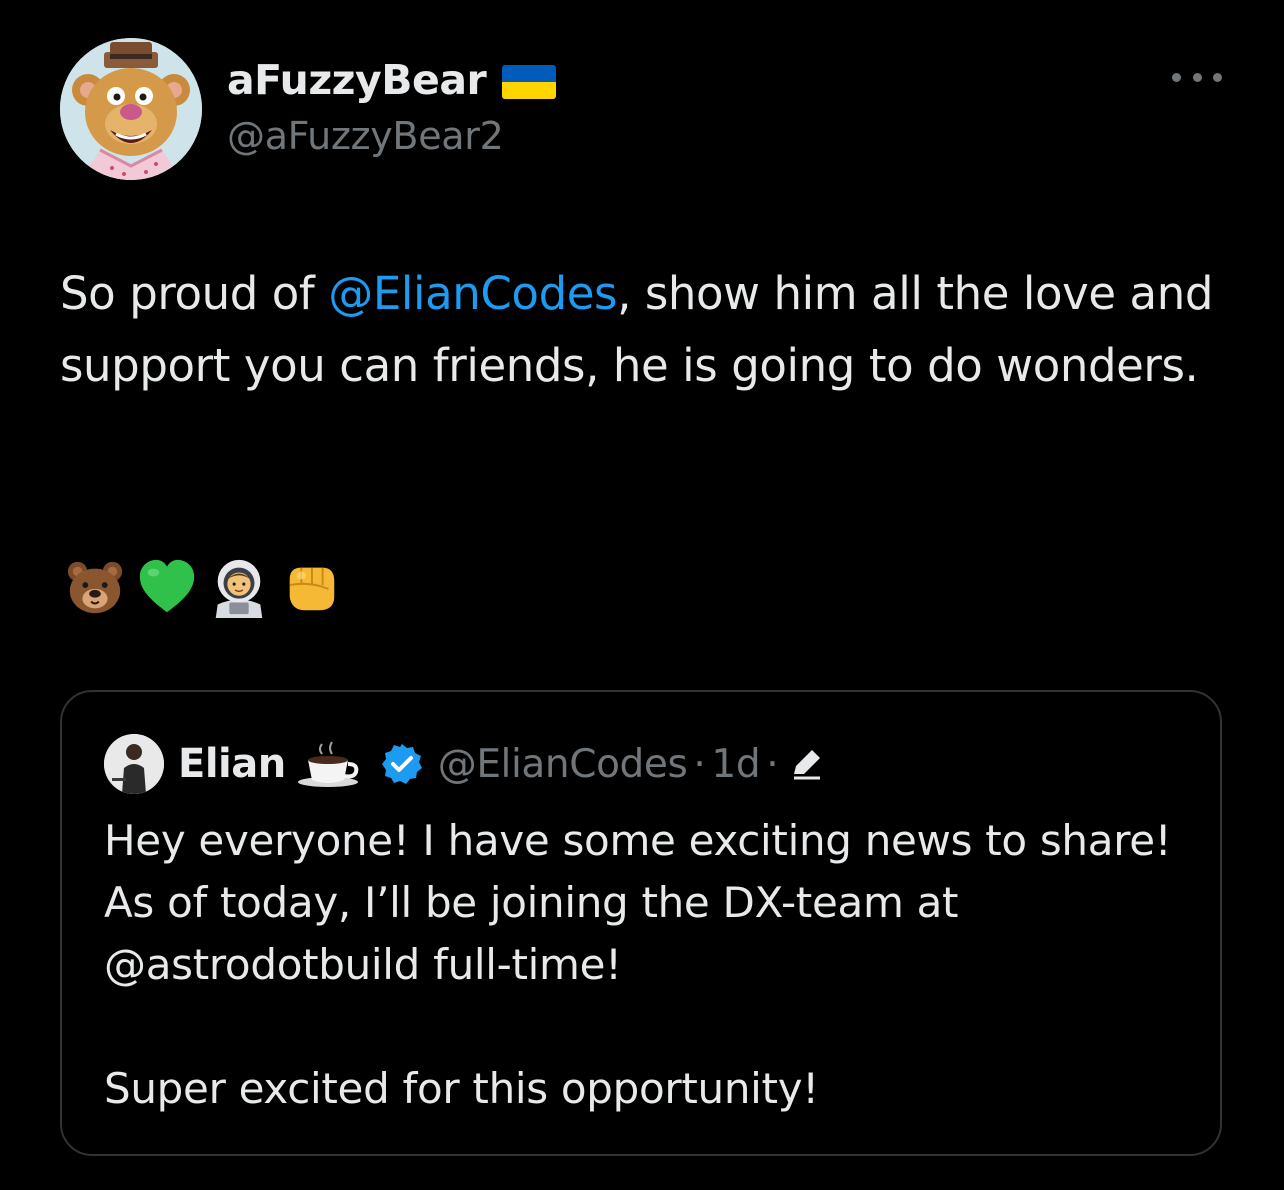  I want to click on author-avatar, so click(131, 109).